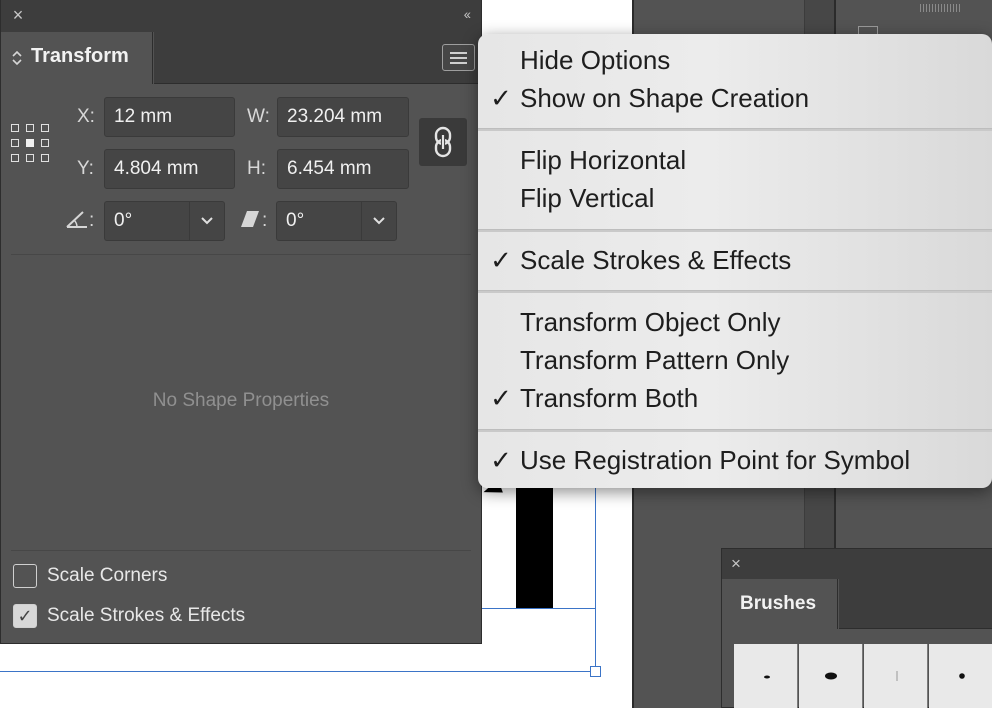 The image size is (992, 708). I want to click on menu-item-flip-horizontal: Flip Horizontal, so click(735, 160).